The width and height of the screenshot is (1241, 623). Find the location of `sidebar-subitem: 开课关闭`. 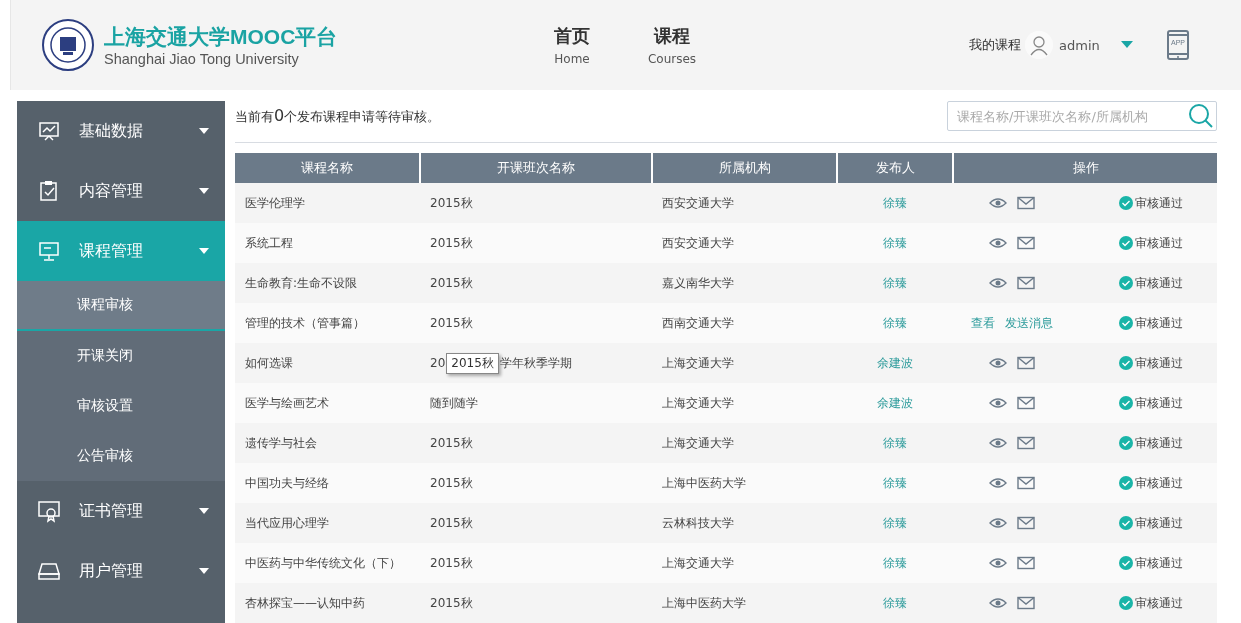

sidebar-subitem: 开课关闭 is located at coordinates (121, 356).